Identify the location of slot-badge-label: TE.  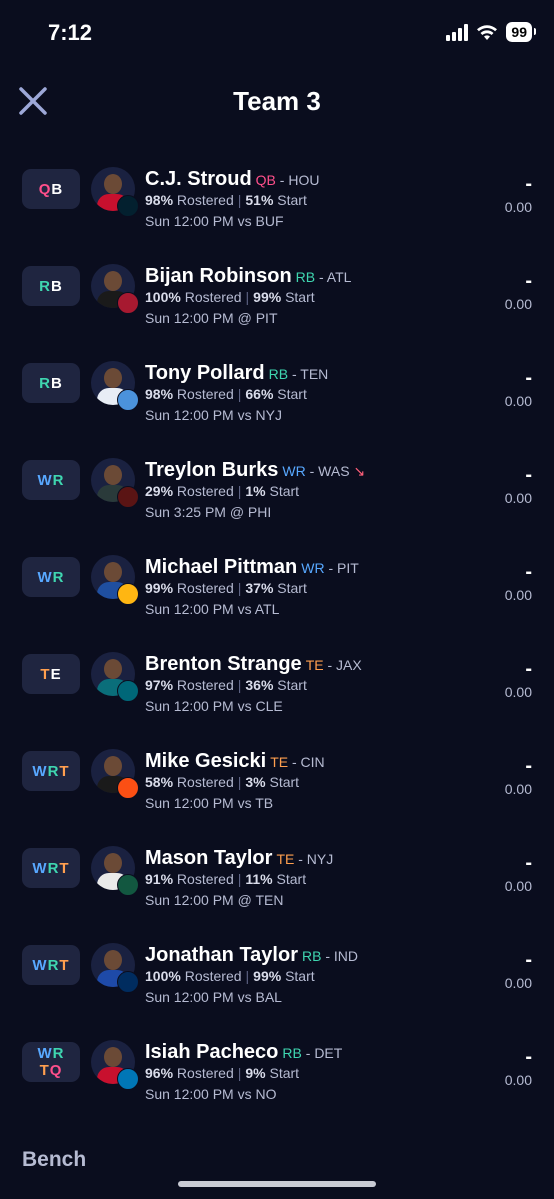
(51, 674).